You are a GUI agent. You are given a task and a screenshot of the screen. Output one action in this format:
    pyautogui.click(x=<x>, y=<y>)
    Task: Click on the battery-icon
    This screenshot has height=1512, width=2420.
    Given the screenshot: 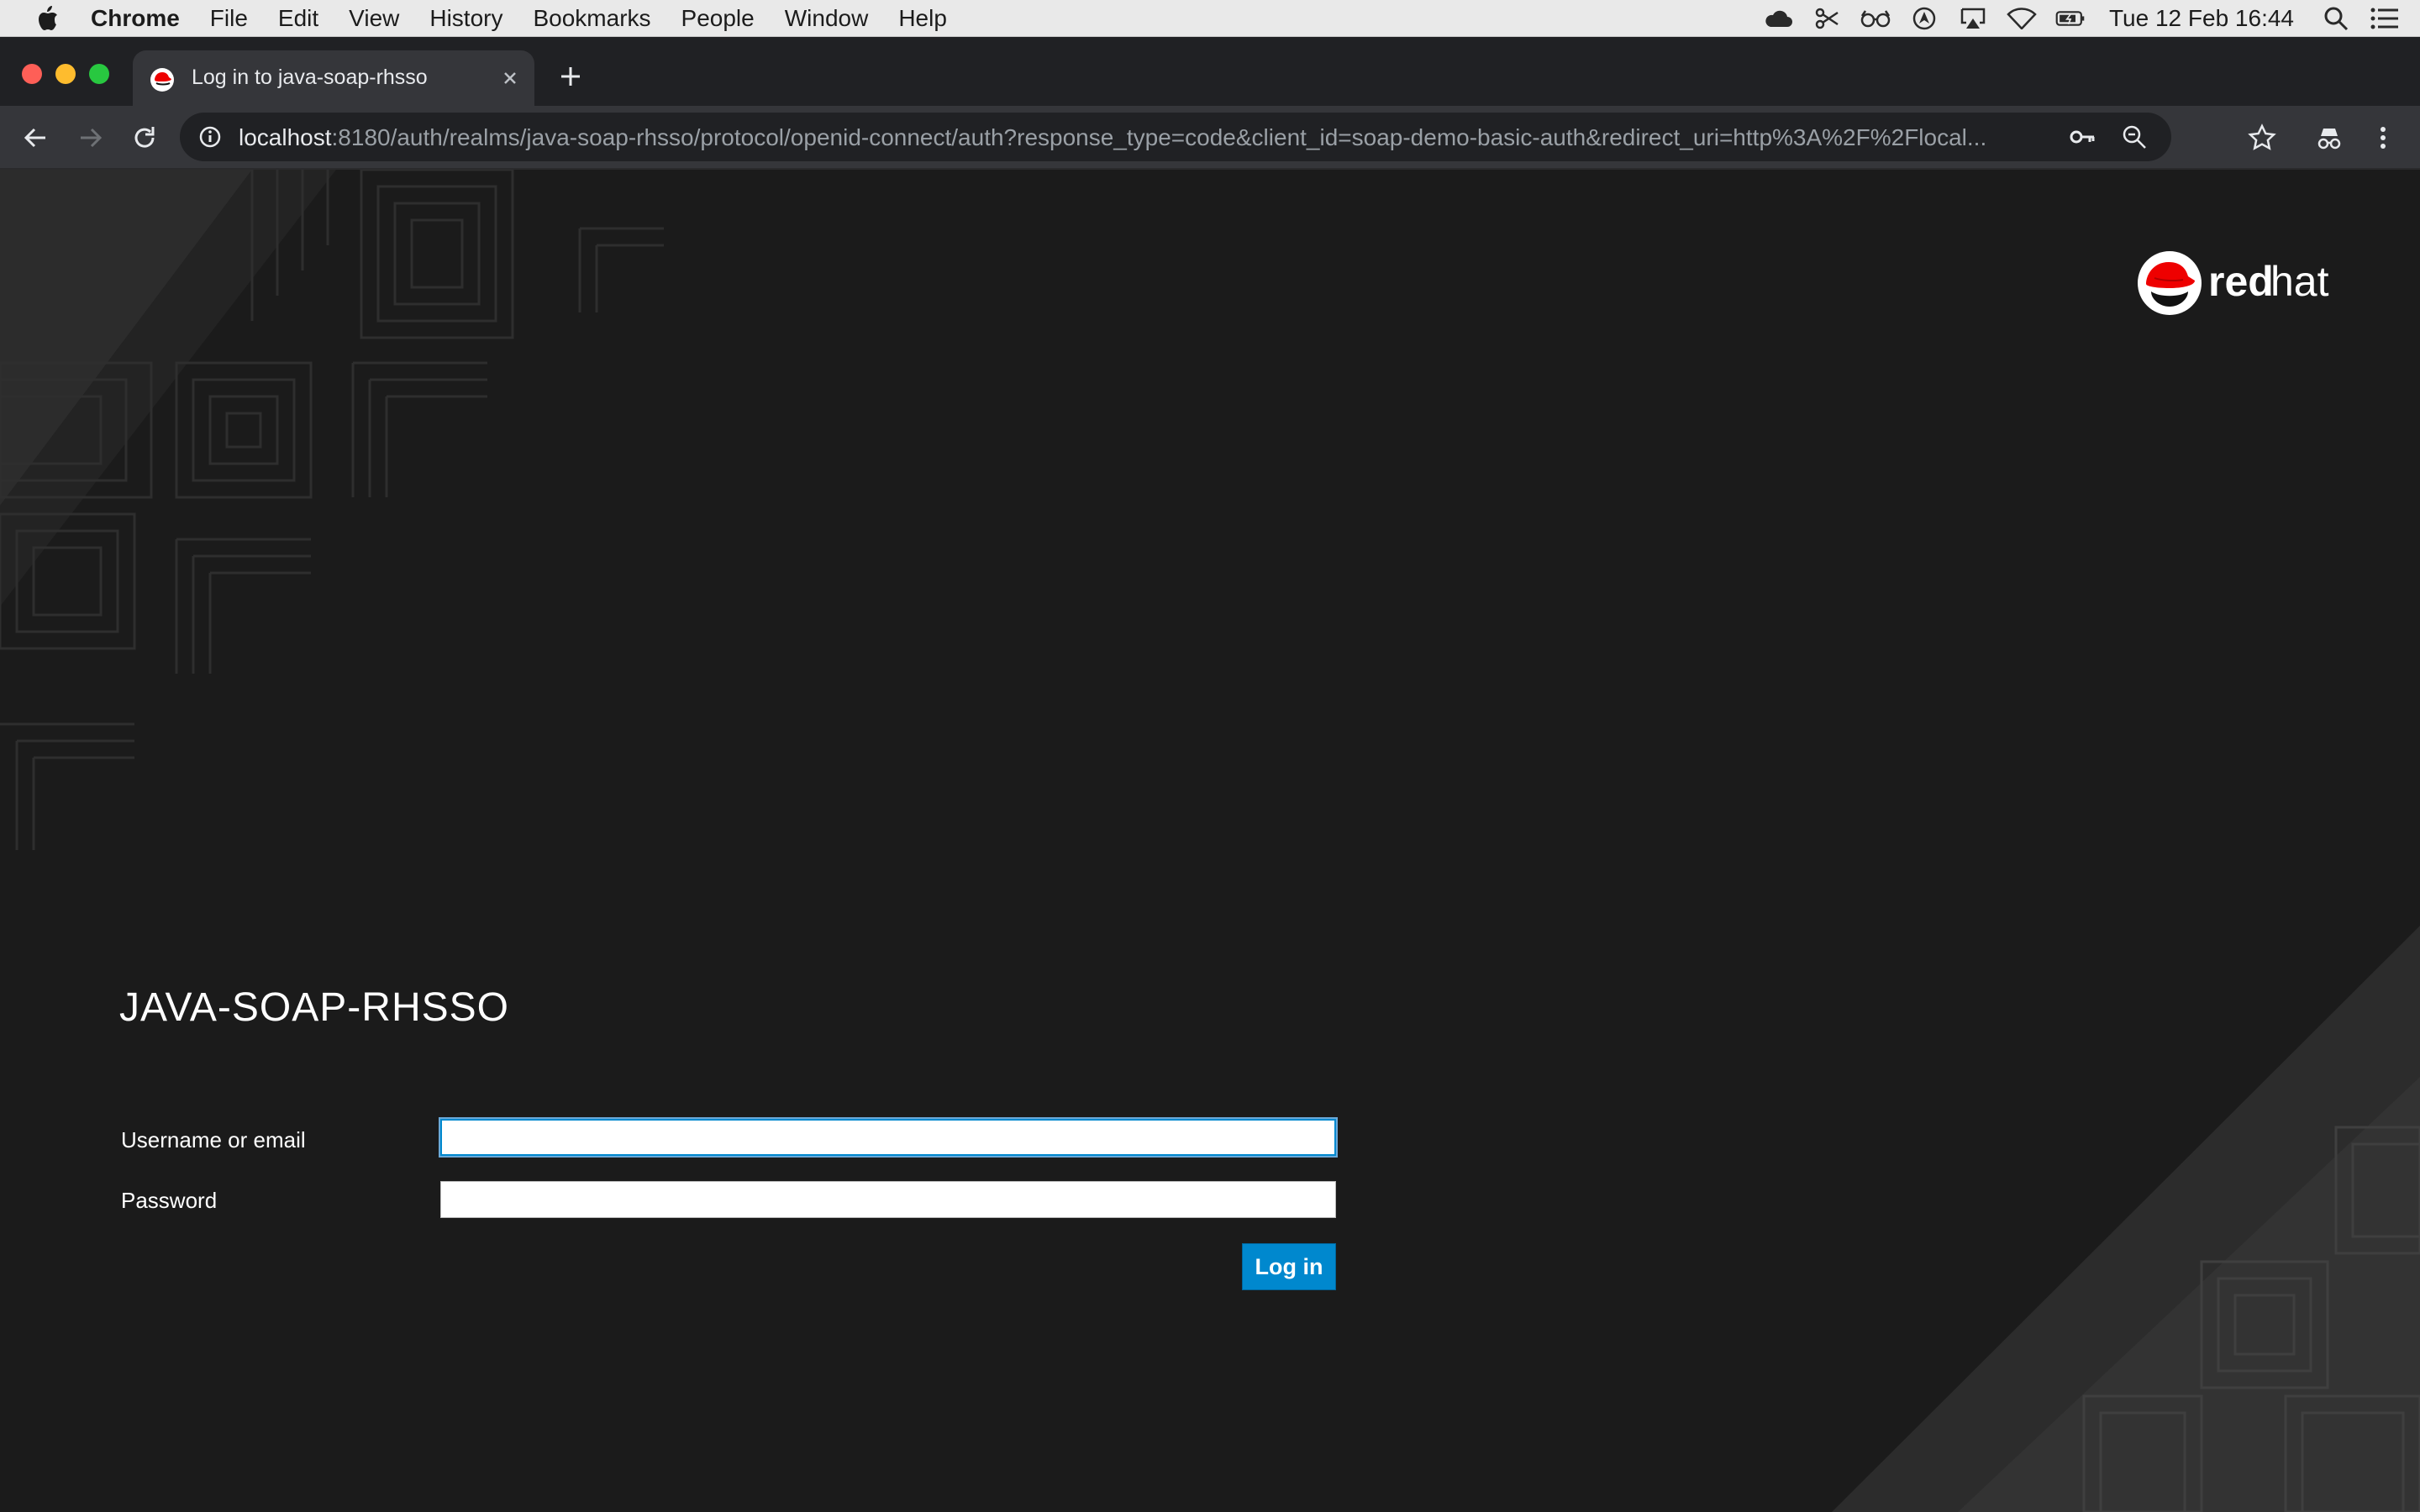 What is the action you would take?
    pyautogui.click(x=2070, y=18)
    